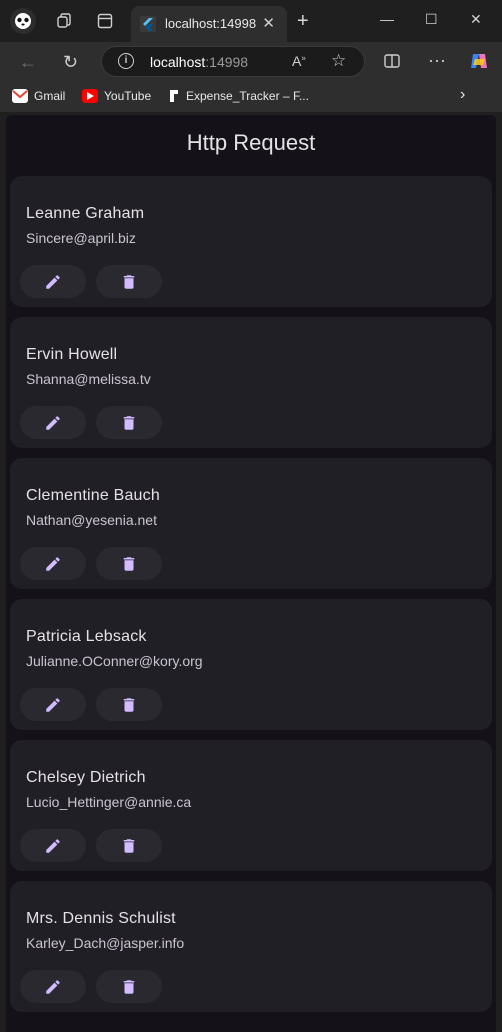 The width and height of the screenshot is (502, 1032). I want to click on copilot-icon, so click(479, 63).